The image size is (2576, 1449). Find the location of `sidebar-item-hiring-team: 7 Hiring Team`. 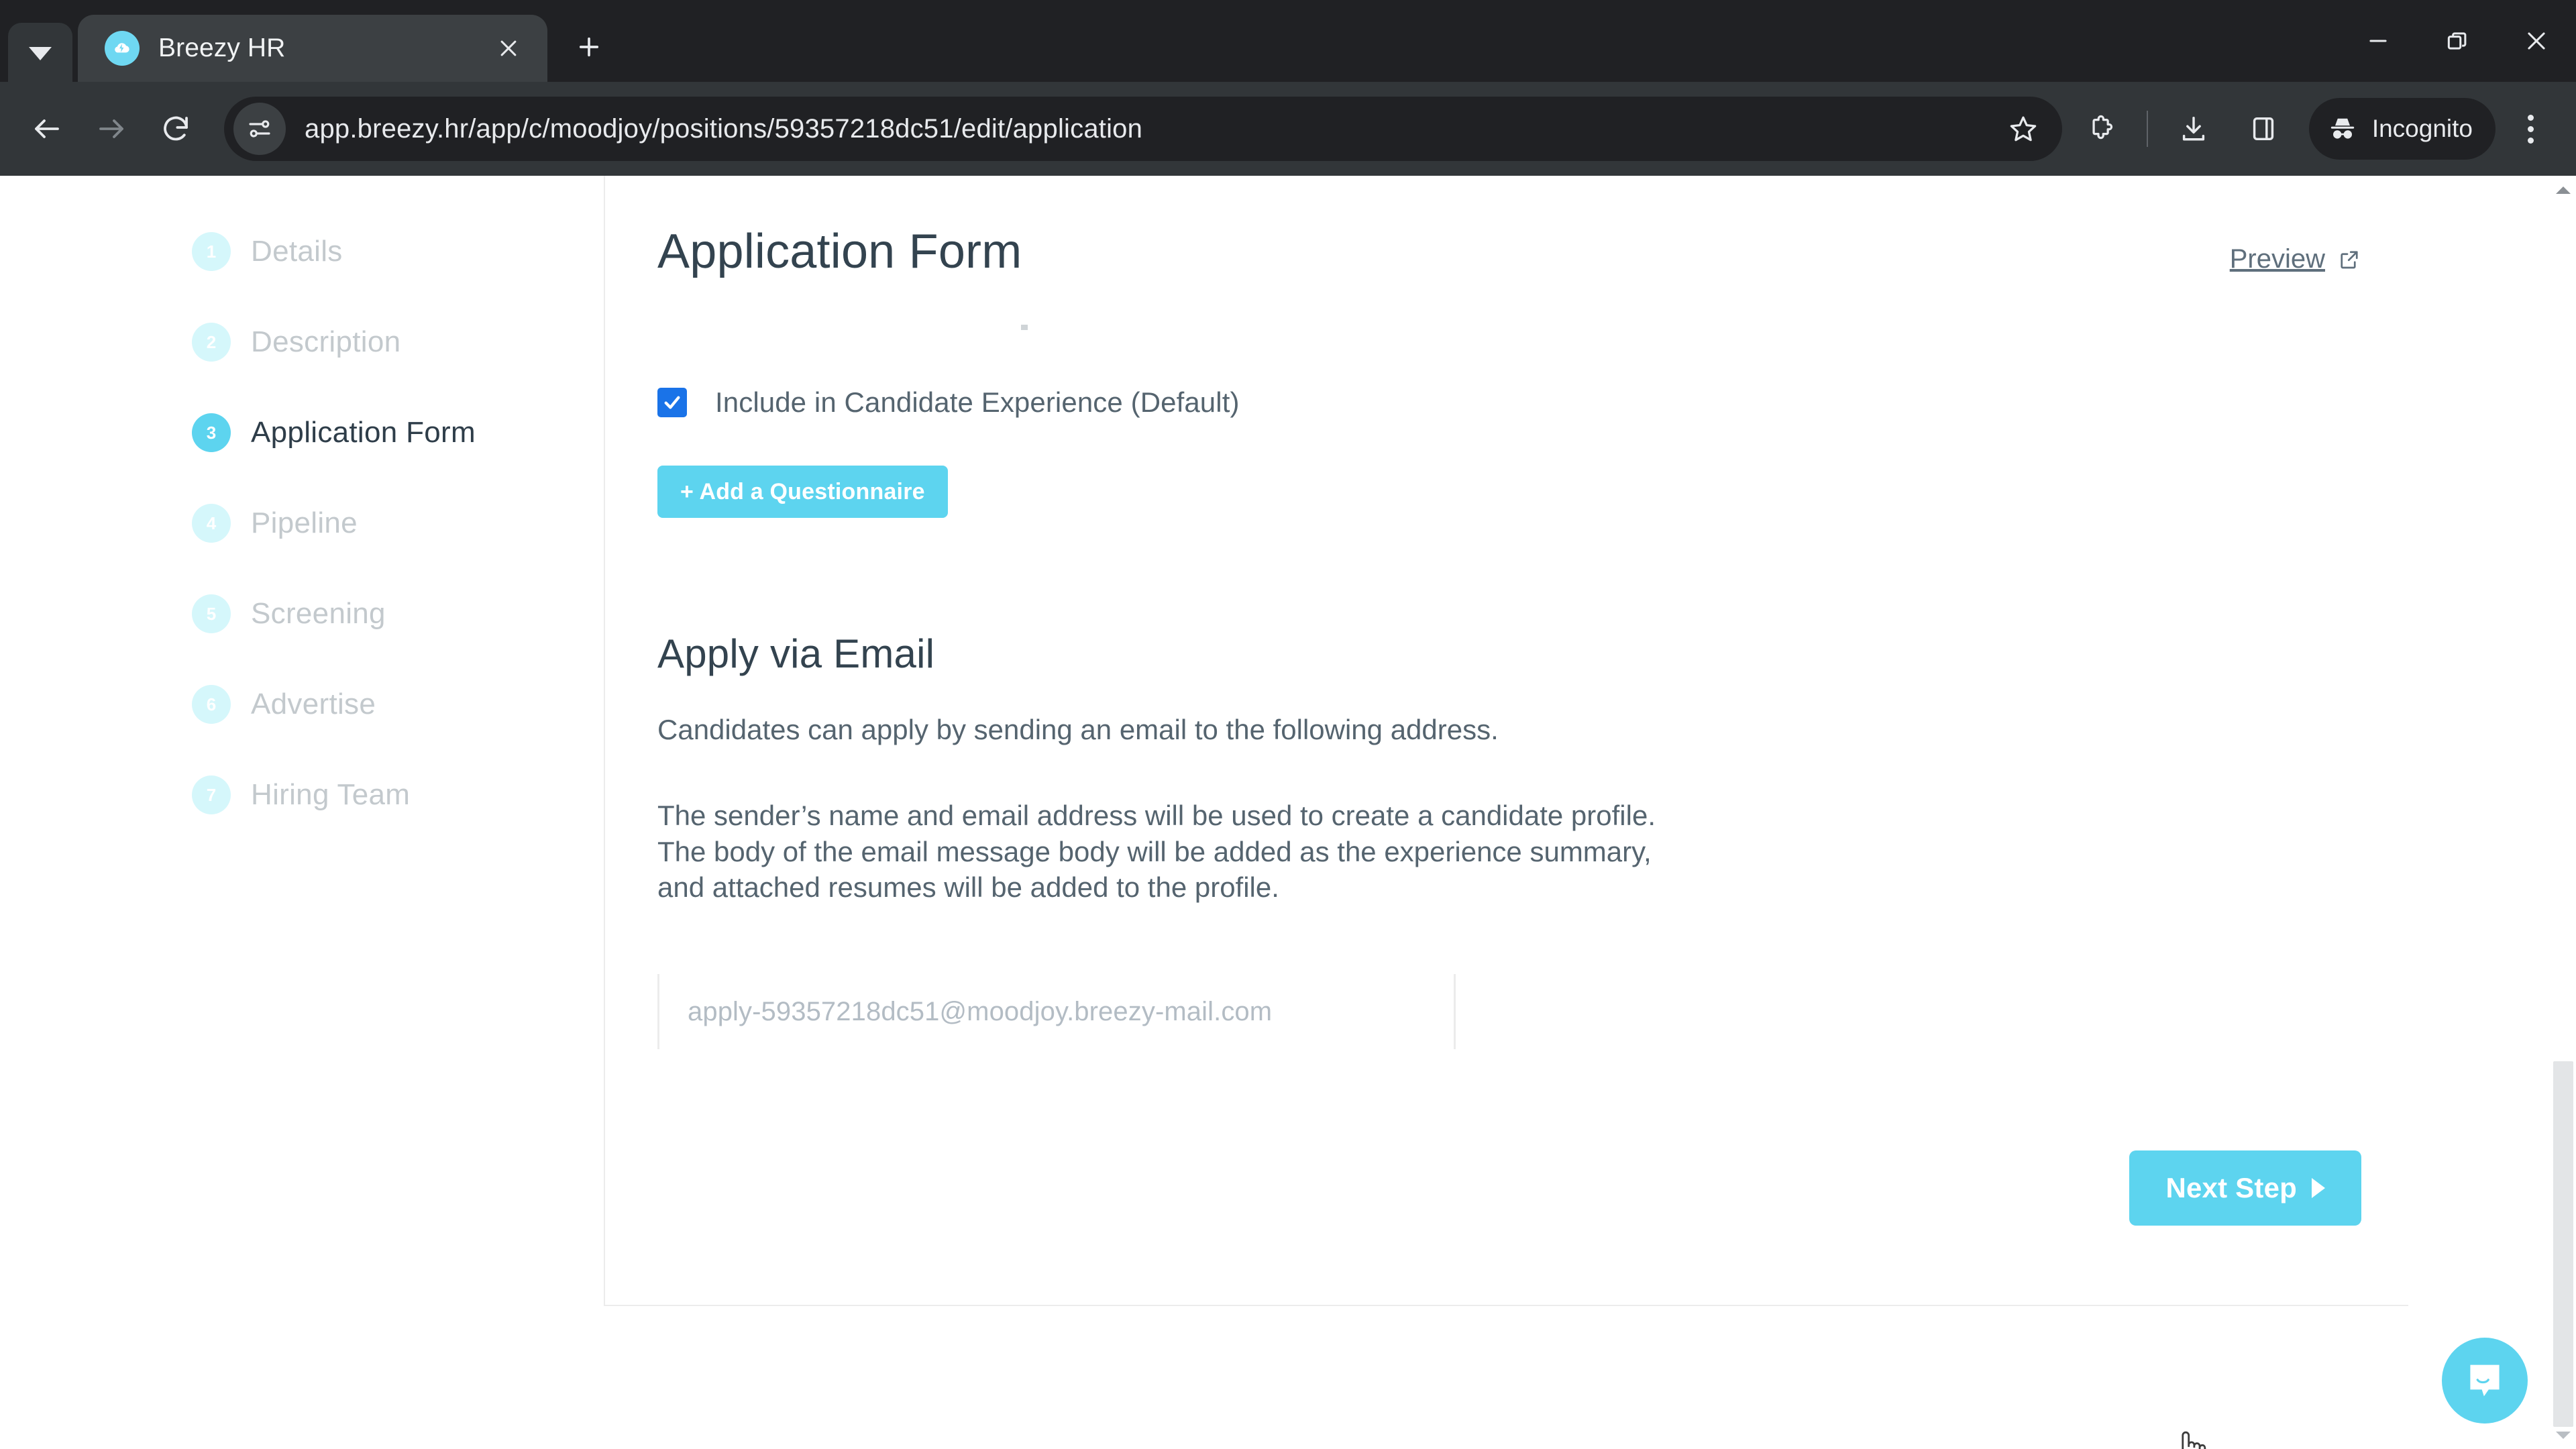

sidebar-item-hiring-team: 7 Hiring Team is located at coordinates (393, 794).